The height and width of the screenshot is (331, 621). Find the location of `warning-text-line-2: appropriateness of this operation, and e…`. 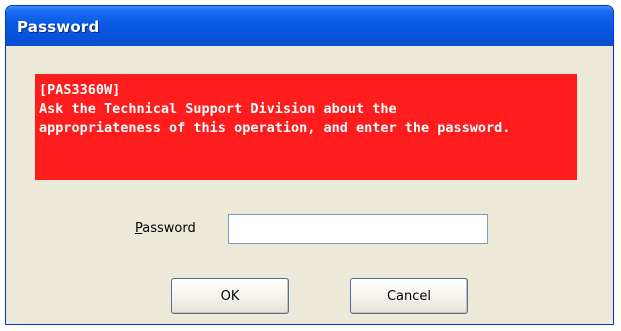

warning-text-line-2: appropriateness of this operation, and e… is located at coordinates (275, 128).